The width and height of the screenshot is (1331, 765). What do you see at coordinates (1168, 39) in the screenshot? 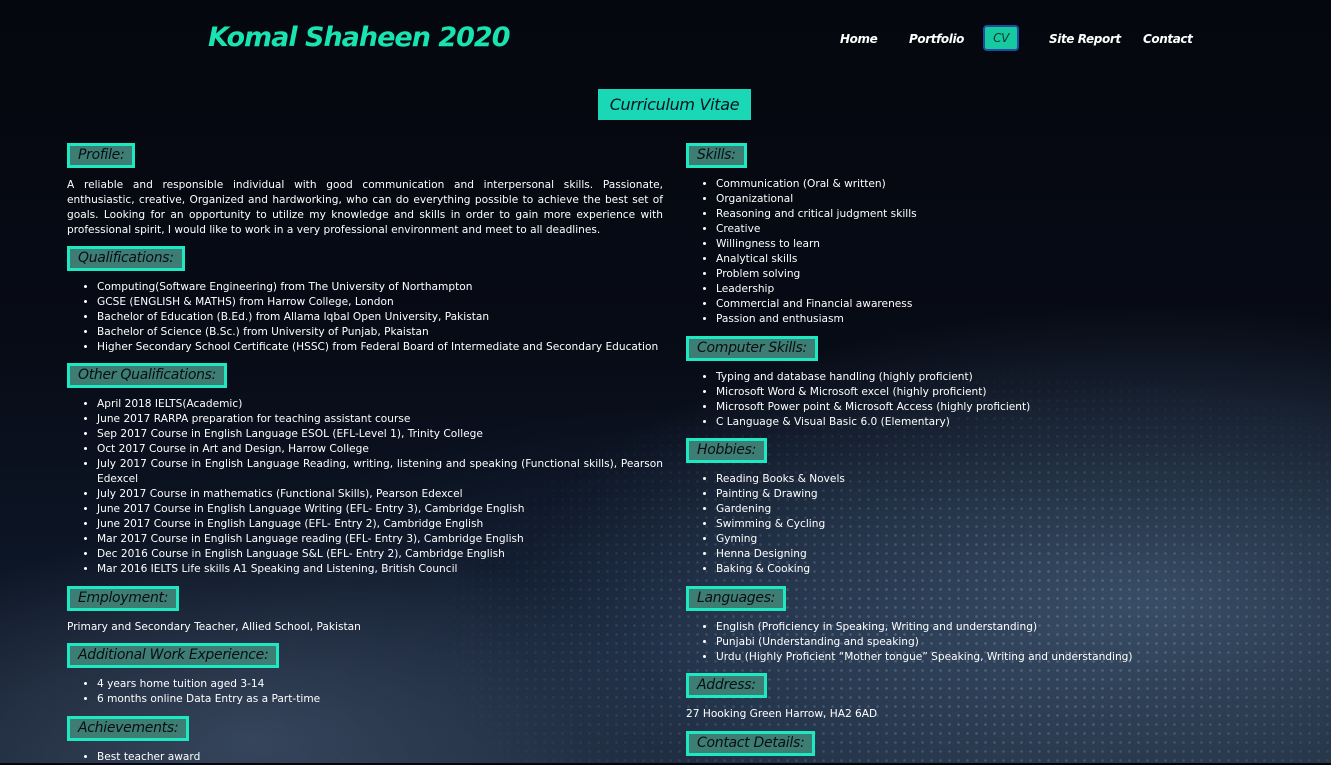
I see `nav-contact: Contact` at bounding box center [1168, 39].